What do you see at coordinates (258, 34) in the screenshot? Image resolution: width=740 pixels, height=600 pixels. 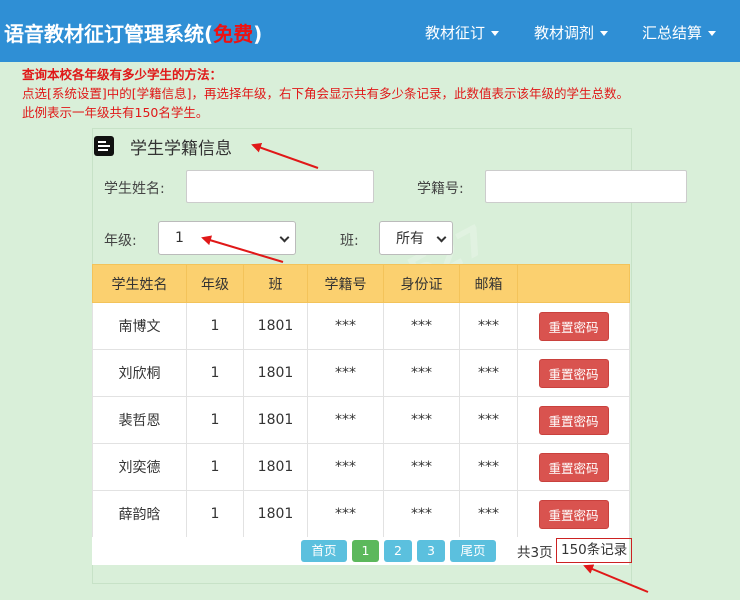 I see `app-title-end: )` at bounding box center [258, 34].